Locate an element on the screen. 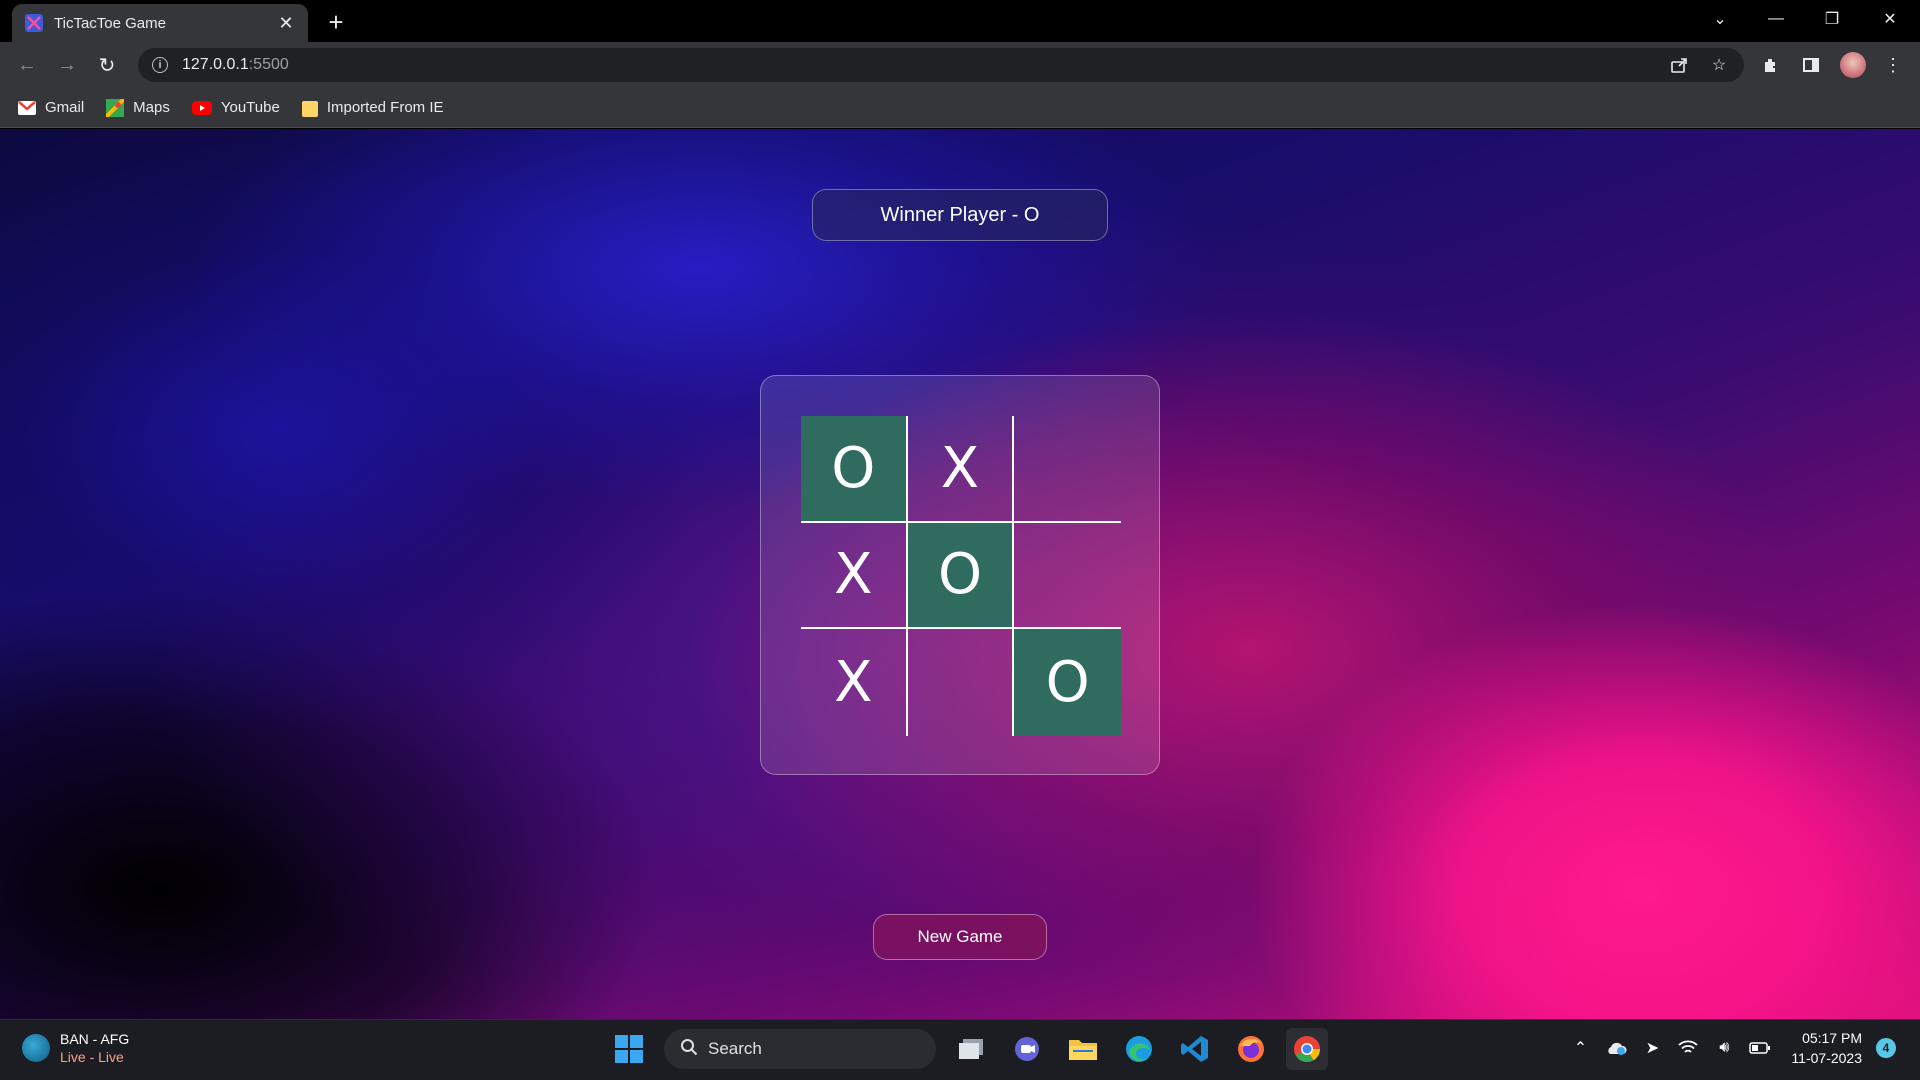  clock-time: 05:17 PM is located at coordinates (1832, 1038).